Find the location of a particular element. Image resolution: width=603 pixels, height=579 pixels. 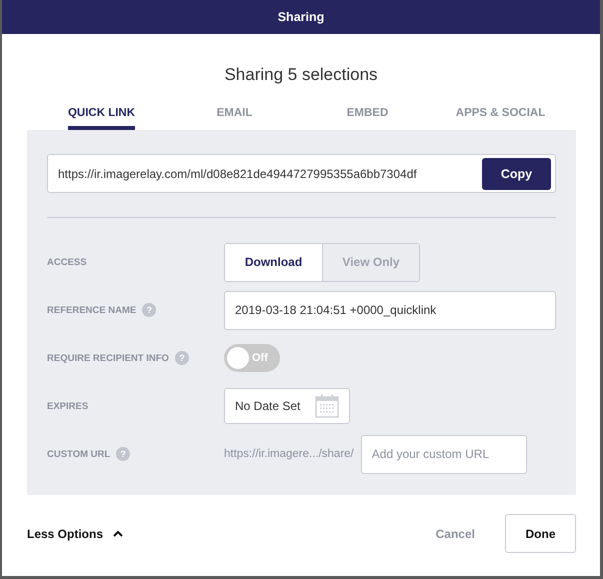

done-button: Done is located at coordinates (540, 533).